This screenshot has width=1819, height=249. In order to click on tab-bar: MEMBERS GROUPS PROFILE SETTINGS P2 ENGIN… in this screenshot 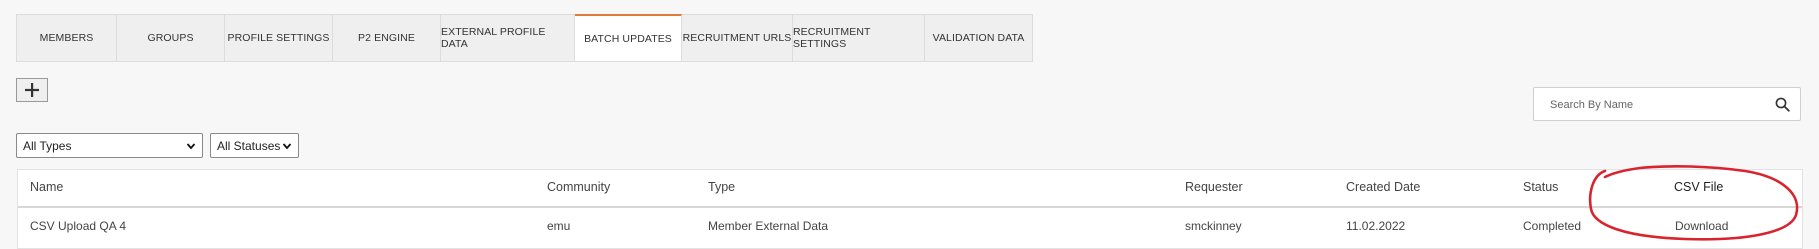, I will do `click(524, 38)`.